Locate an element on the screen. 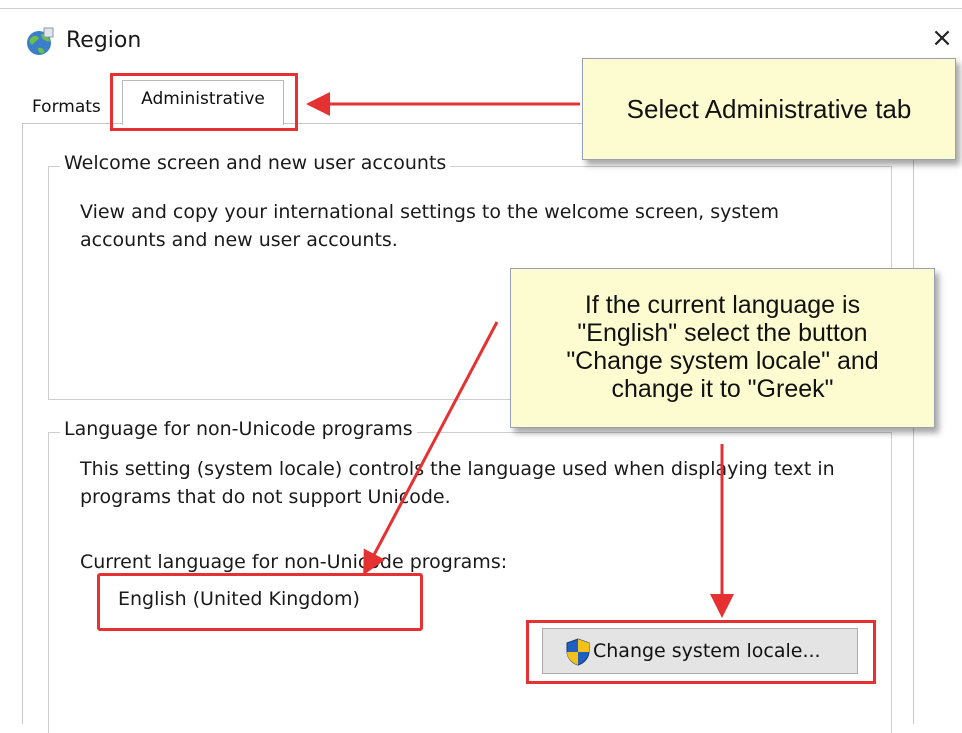 The image size is (962, 733). callout-line: change it to "Greek" is located at coordinates (722, 389).